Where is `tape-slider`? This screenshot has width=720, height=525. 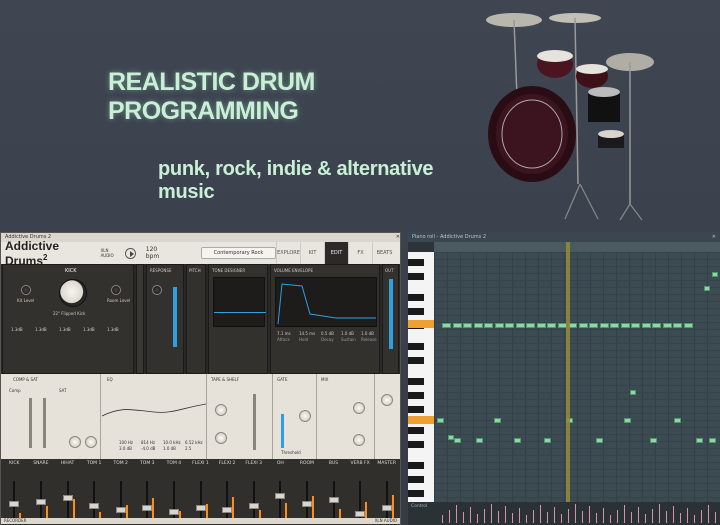
tape-slider is located at coordinates (254, 422).